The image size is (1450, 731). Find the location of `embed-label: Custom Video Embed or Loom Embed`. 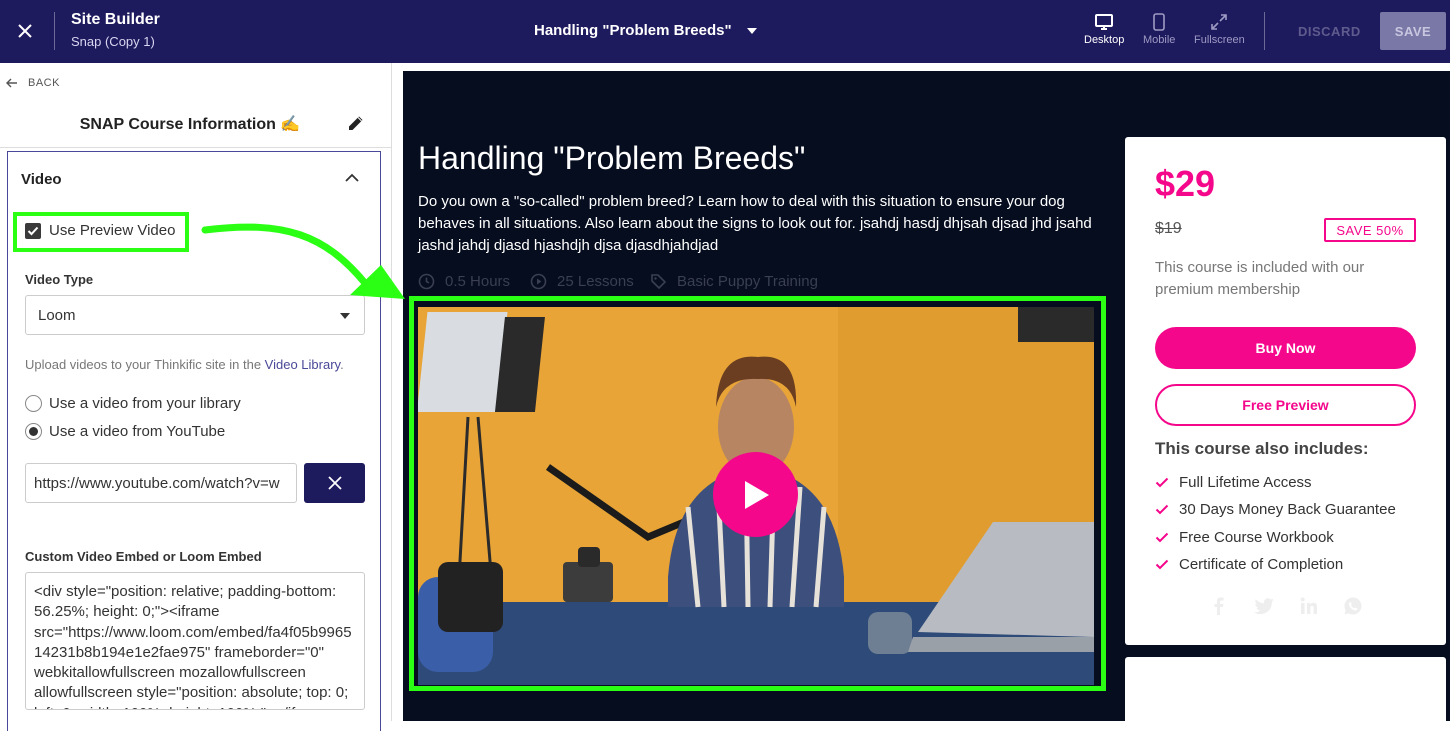

embed-label: Custom Video Embed or Loom Embed is located at coordinates (143, 556).